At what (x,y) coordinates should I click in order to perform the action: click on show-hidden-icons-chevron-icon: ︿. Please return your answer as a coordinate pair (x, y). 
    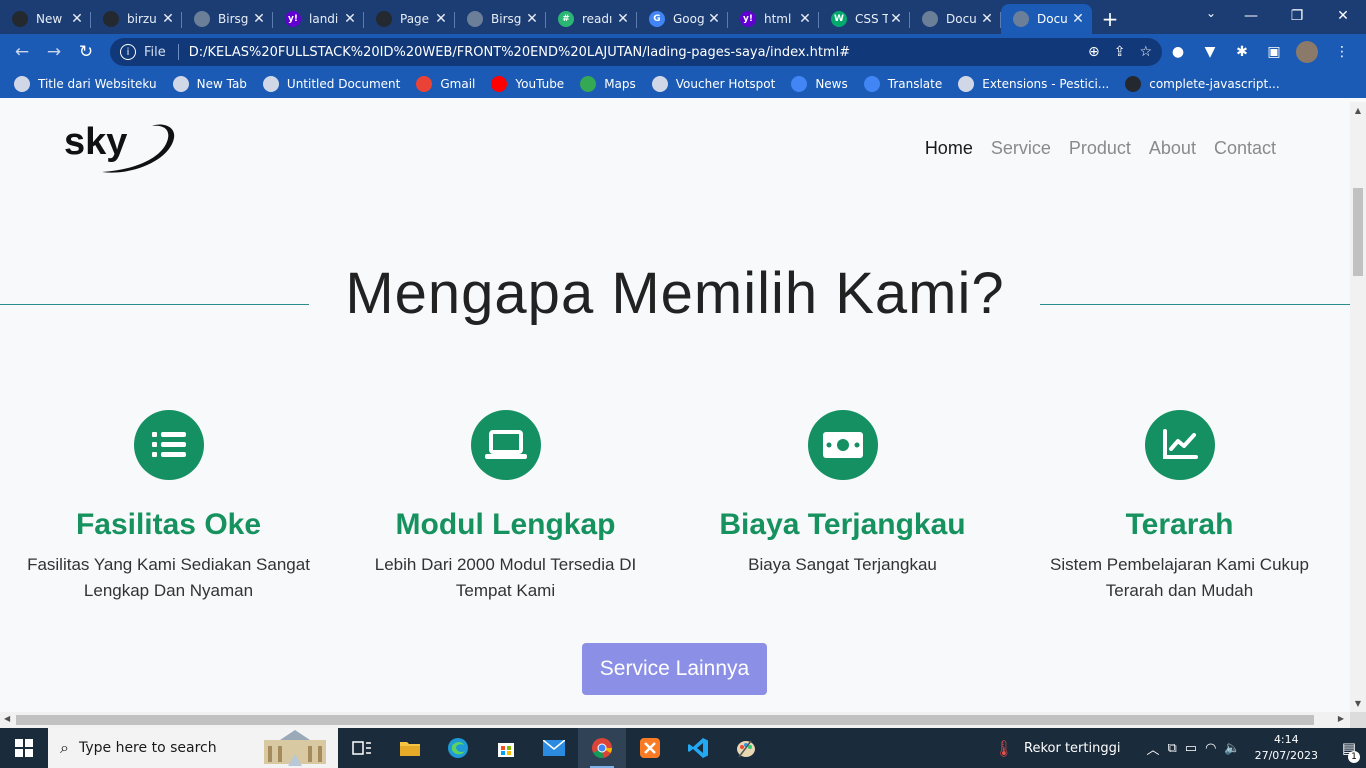
    Looking at the image, I should click on (1152, 748).